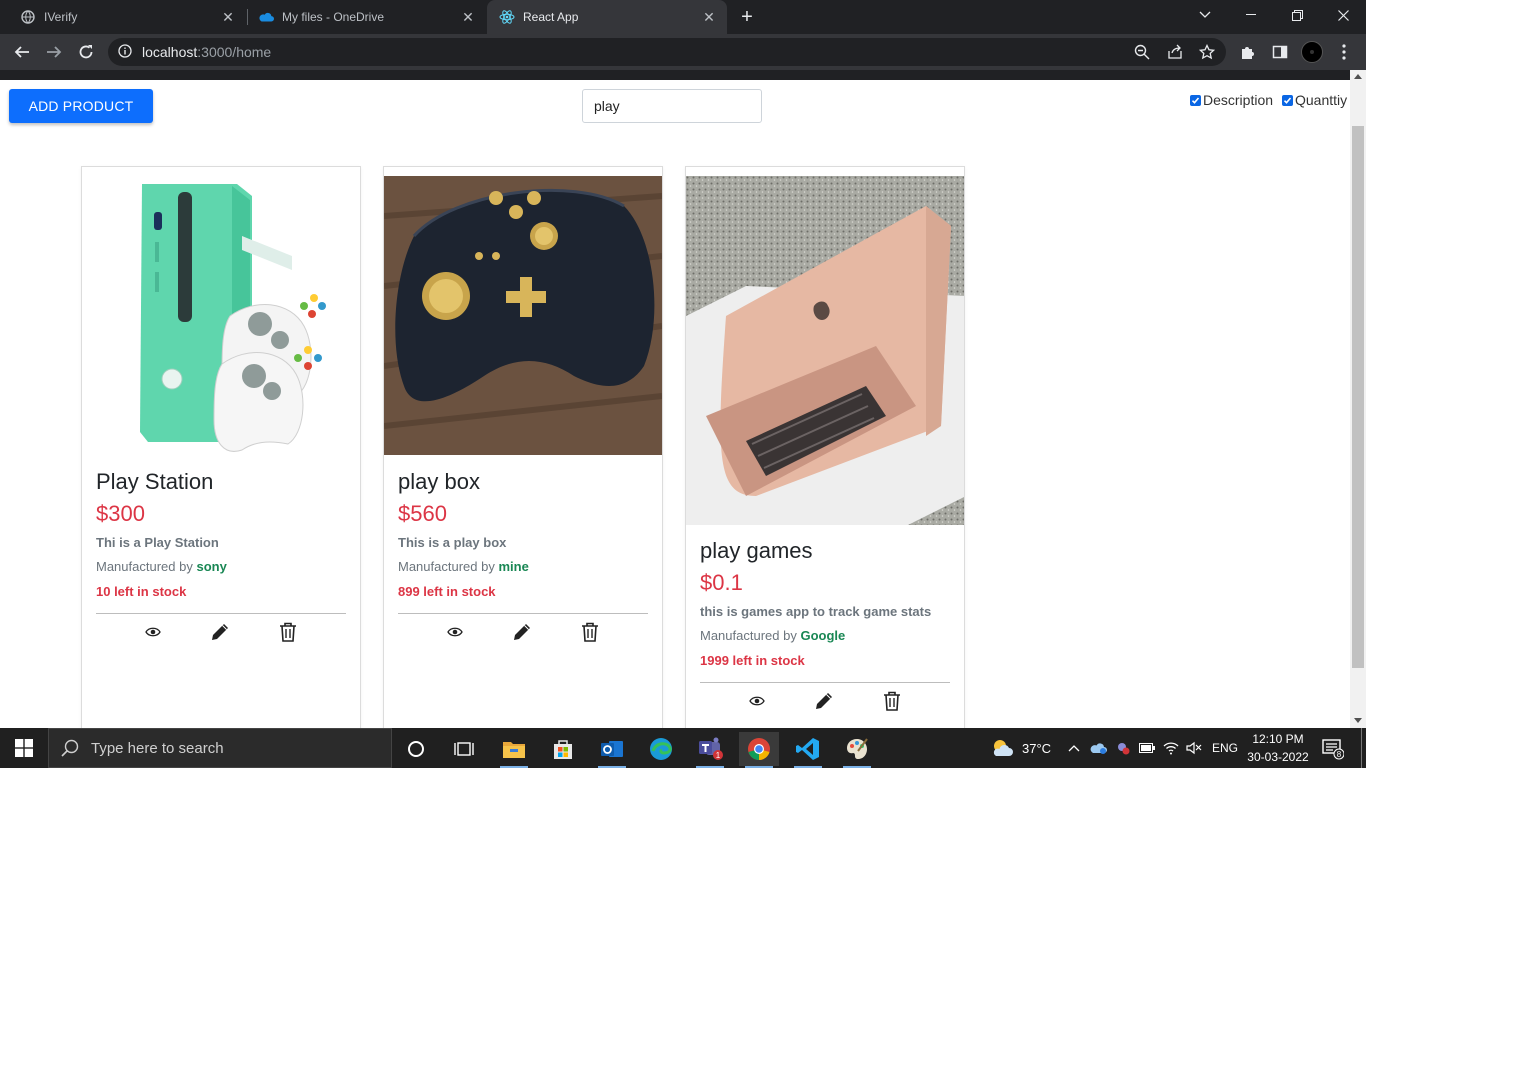 This screenshot has height=1068, width=1518. Describe the element at coordinates (816, 611) in the screenshot. I see `product-description: this is games app to track game stats` at that location.